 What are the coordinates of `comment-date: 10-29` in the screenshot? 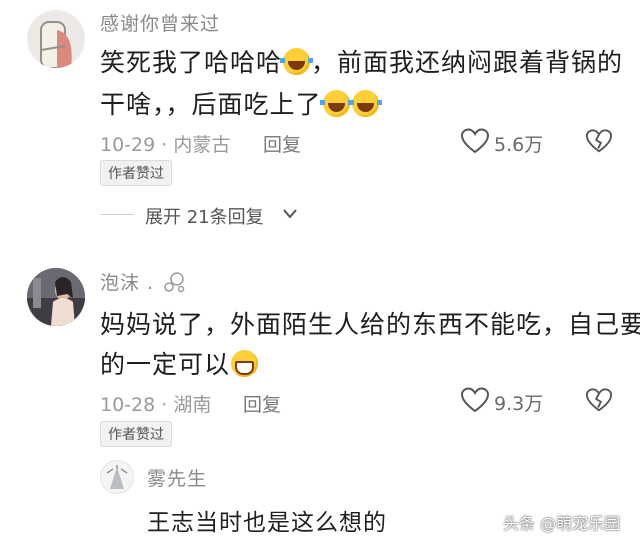 It's located at (128, 145).